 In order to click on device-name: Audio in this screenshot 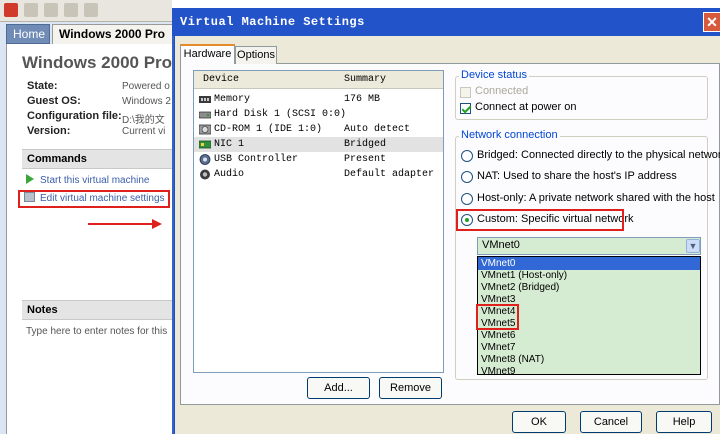, I will do `click(229, 174)`.